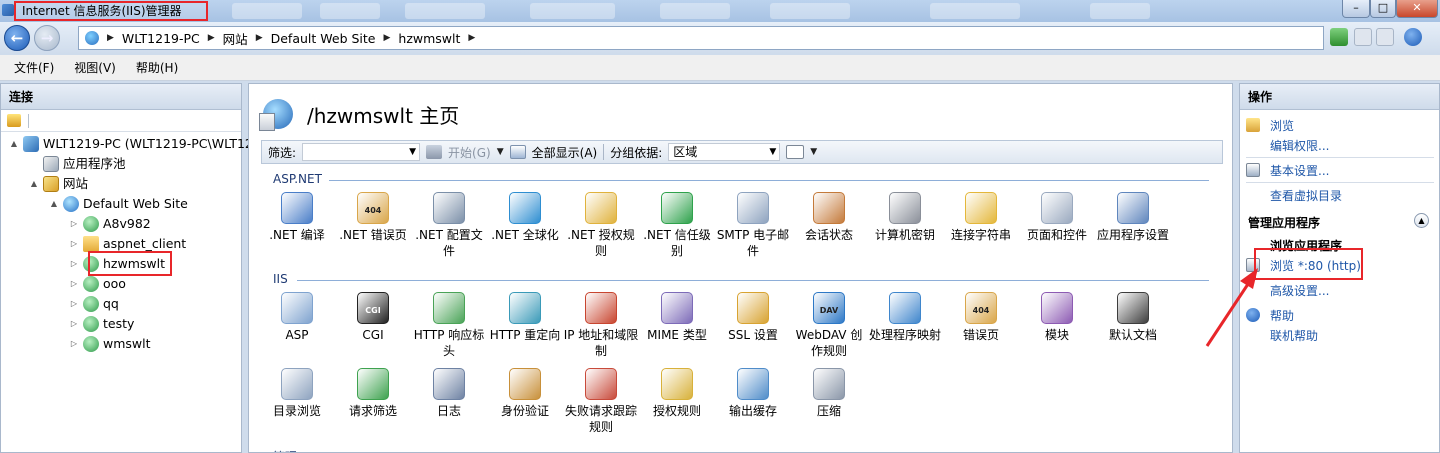 The image size is (1440, 453). What do you see at coordinates (829, 217) in the screenshot?
I see `feature-item: 会话状态` at bounding box center [829, 217].